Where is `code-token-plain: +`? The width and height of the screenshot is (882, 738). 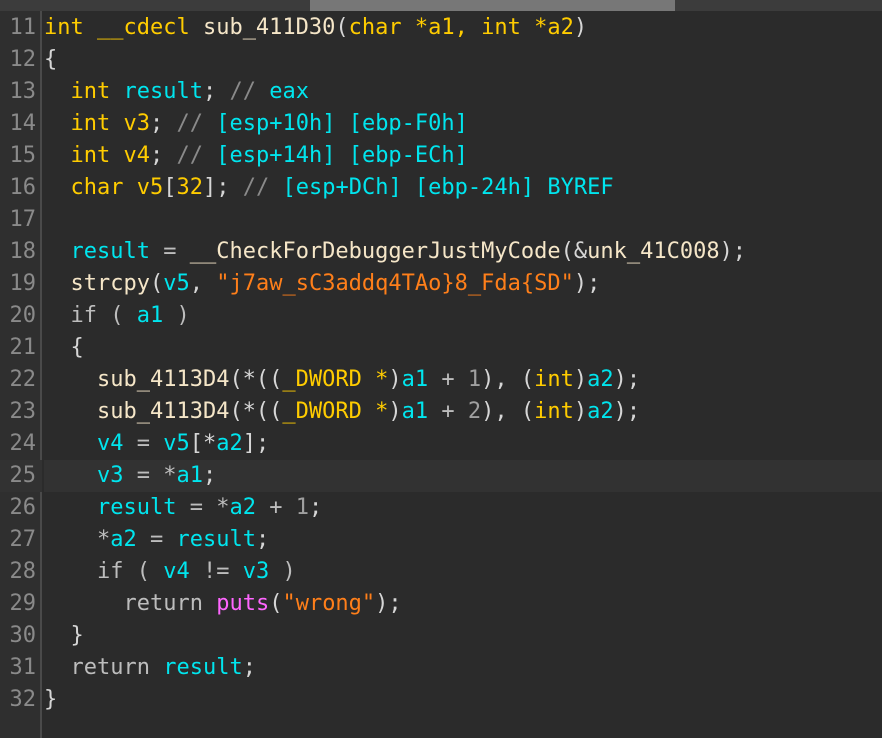
code-token-plain: + is located at coordinates (448, 411).